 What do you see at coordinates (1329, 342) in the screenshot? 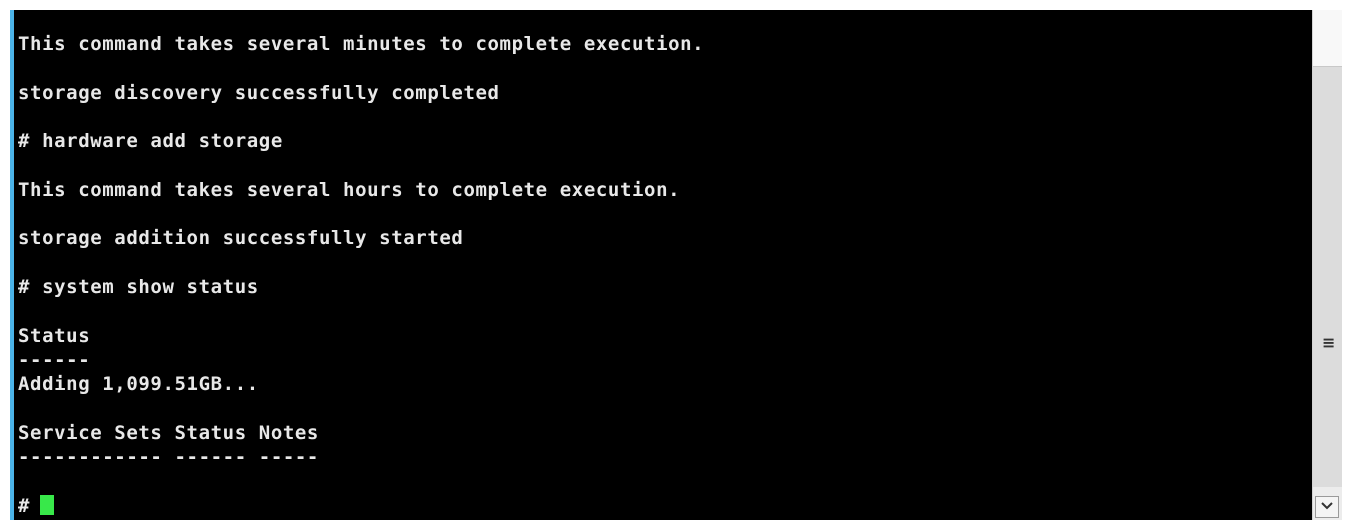
I see `grip-lines-icon: ≡` at bounding box center [1329, 342].